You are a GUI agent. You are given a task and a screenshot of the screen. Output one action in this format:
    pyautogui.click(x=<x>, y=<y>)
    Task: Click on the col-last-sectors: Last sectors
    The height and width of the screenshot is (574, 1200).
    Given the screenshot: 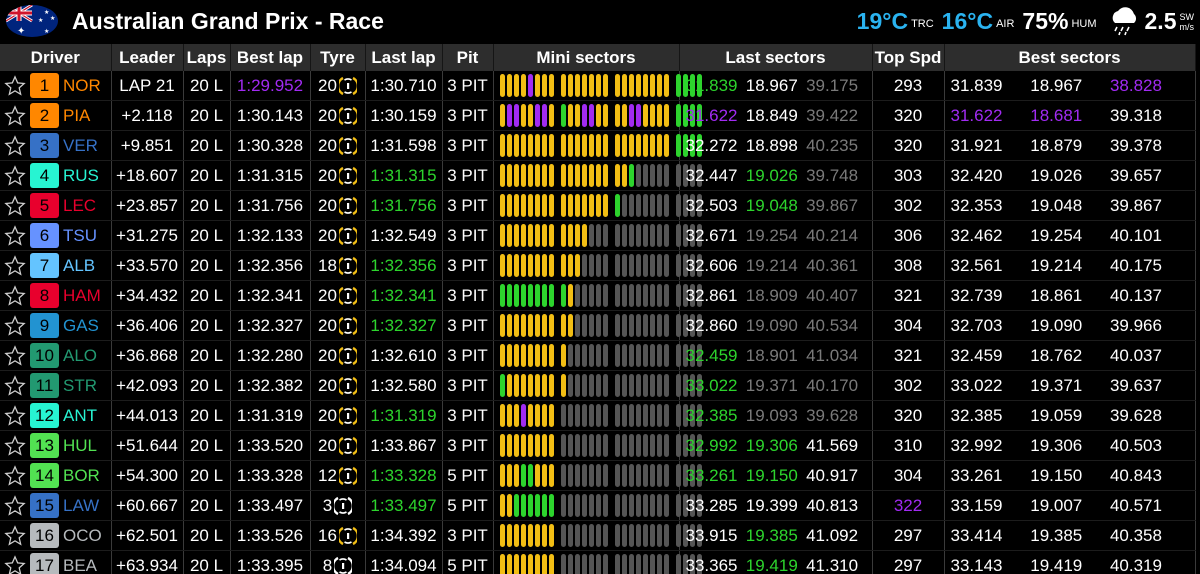 What is the action you would take?
    pyautogui.click(x=776, y=57)
    